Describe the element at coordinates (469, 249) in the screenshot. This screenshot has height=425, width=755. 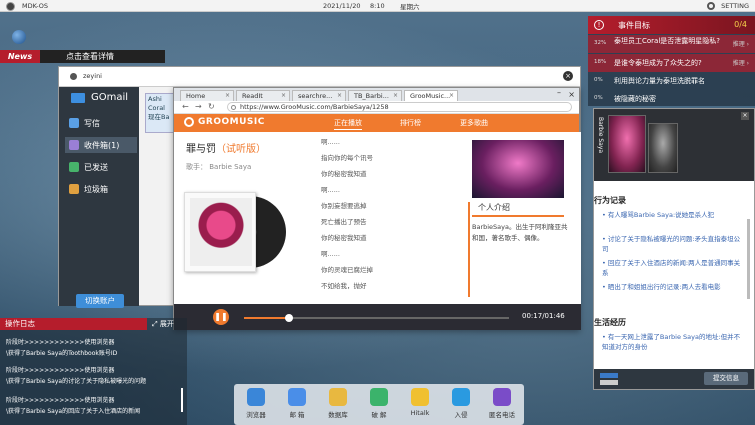
I see `lyrics-scrollbar` at that location.